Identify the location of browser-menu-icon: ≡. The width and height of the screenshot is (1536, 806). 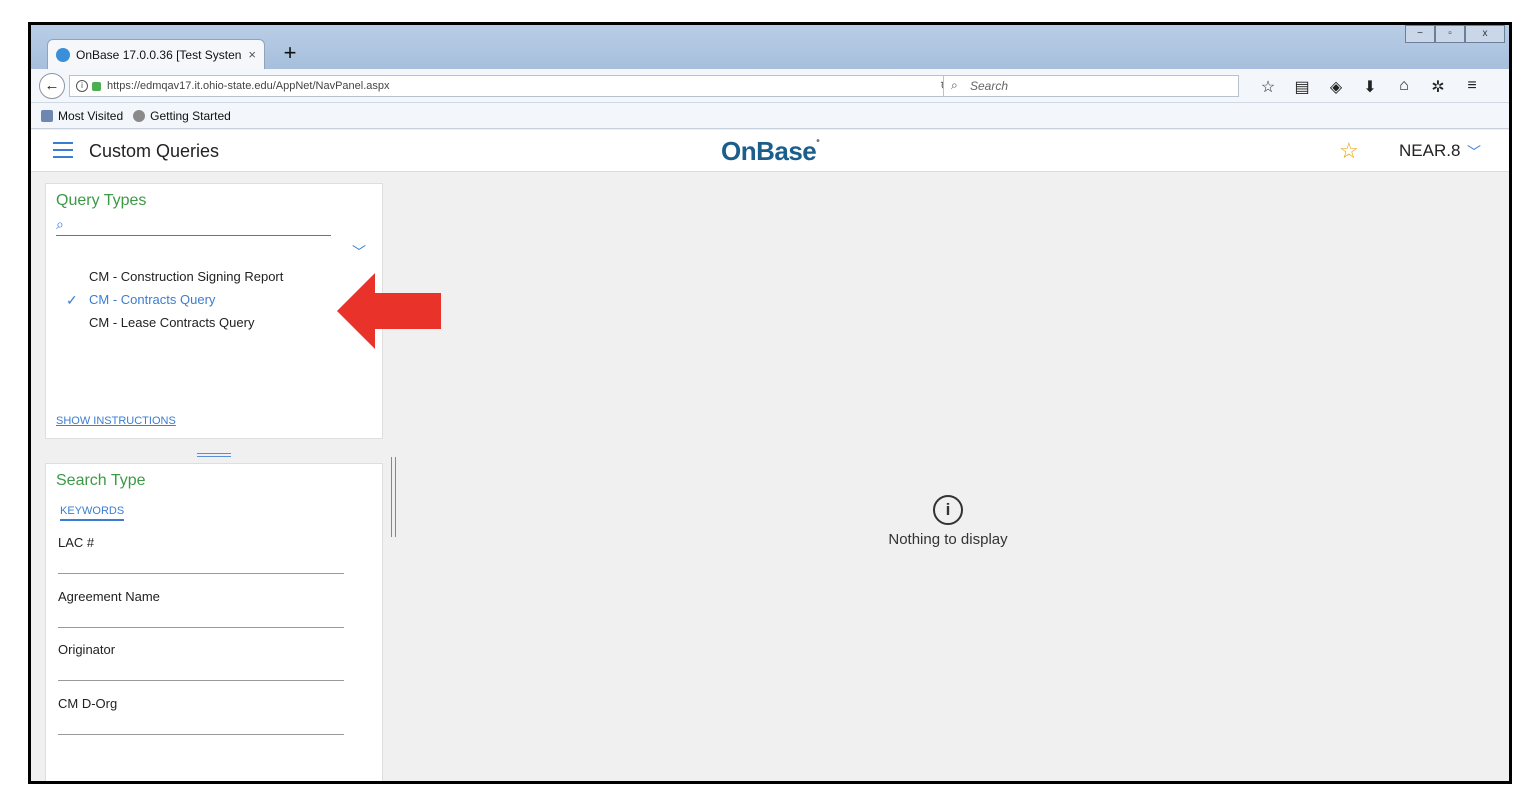
(1472, 87).